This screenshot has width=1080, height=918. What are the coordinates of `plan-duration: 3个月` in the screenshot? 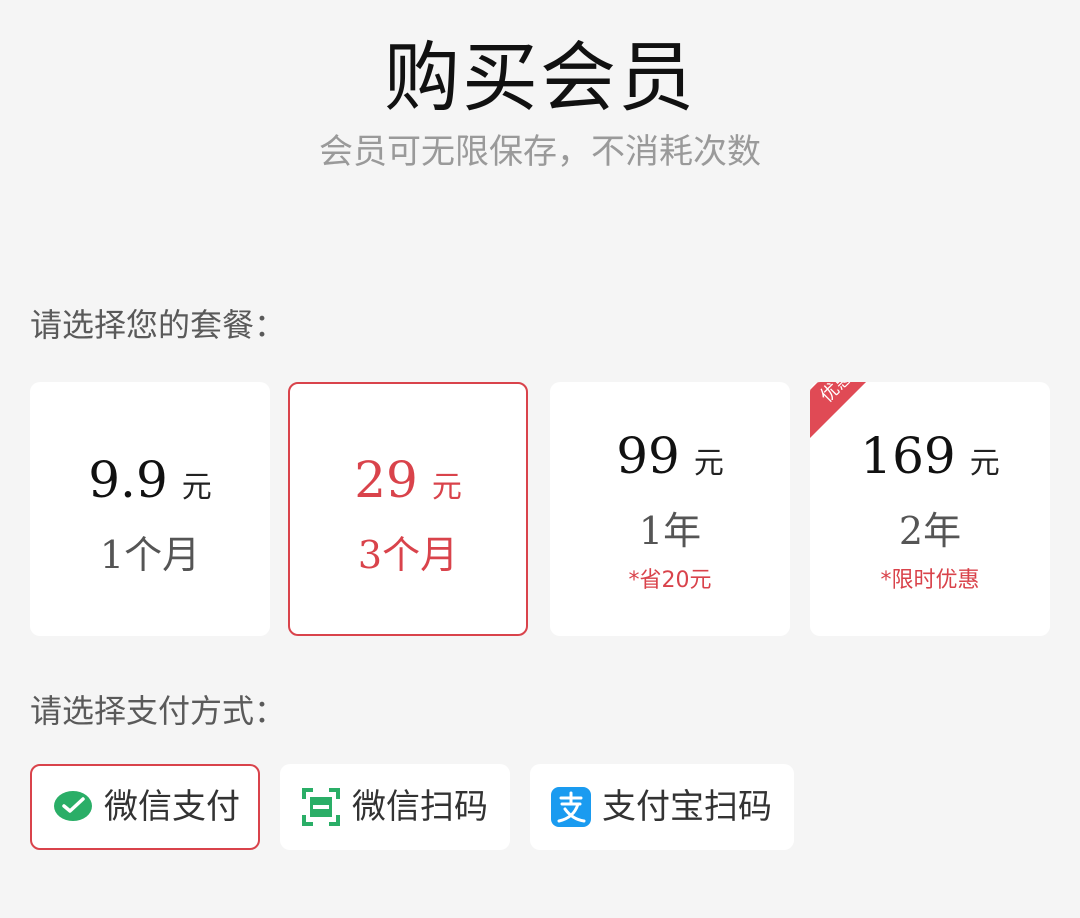 It's located at (408, 555).